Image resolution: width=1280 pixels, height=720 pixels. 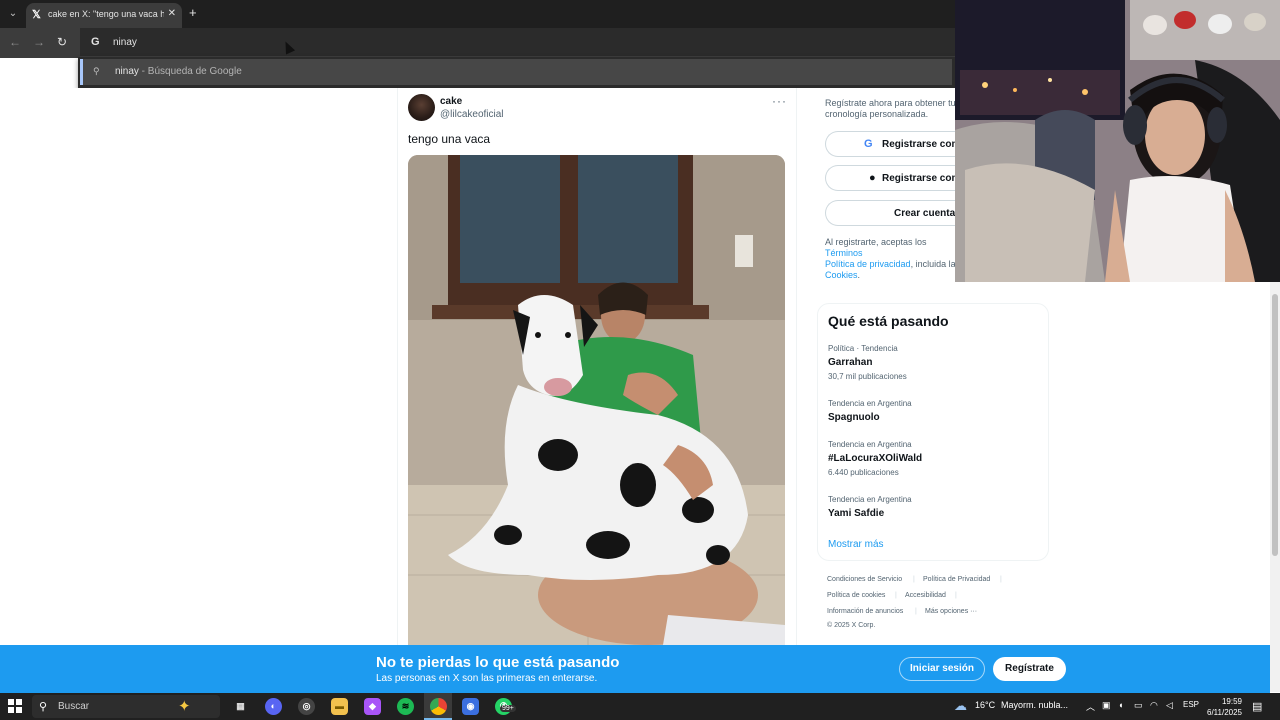 What do you see at coordinates (451, 101) in the screenshot?
I see `tweet-author-name: cake` at bounding box center [451, 101].